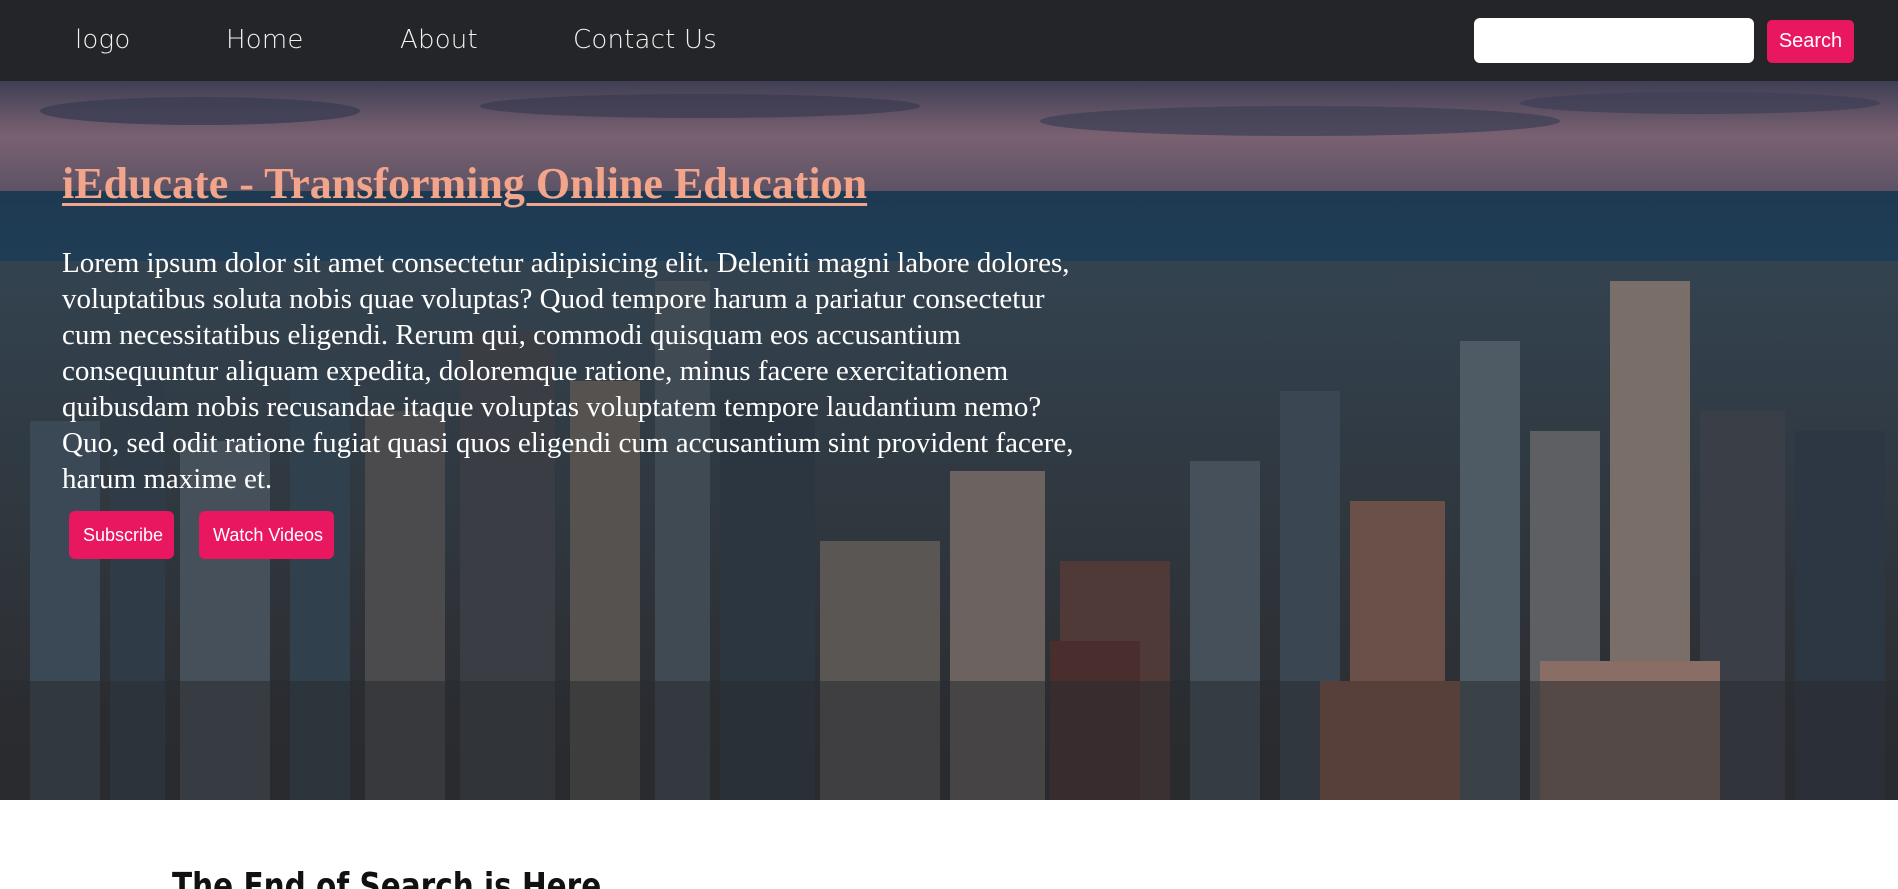 This screenshot has height=889, width=1898. What do you see at coordinates (1810, 41) in the screenshot?
I see `search-button: Search` at bounding box center [1810, 41].